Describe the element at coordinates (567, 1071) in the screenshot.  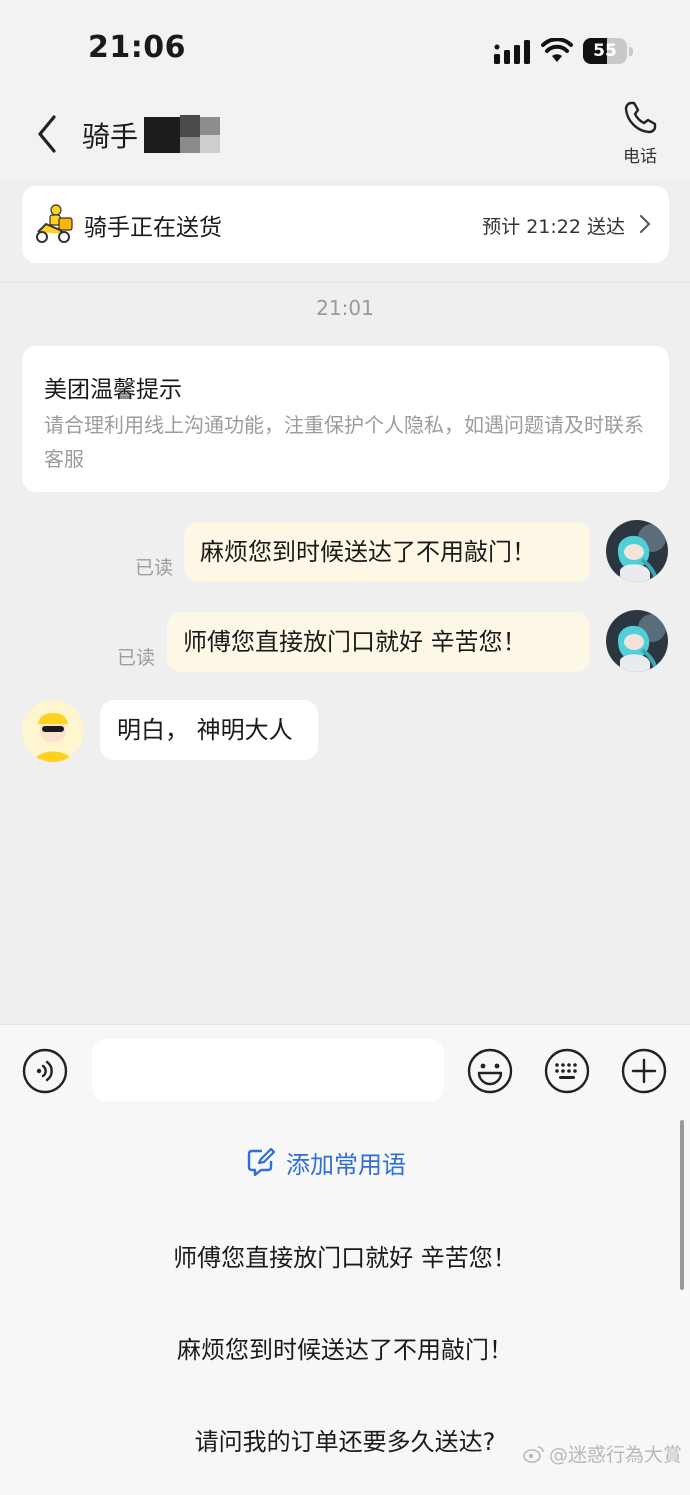
I see `keyboard-icon` at that location.